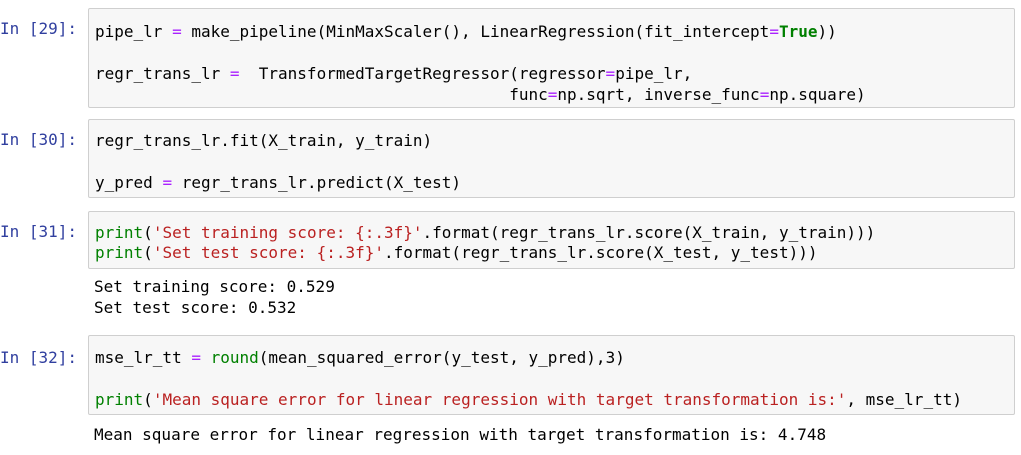 The image size is (1021, 455). I want to click on cell-prompt: In [32]:, so click(39, 357).